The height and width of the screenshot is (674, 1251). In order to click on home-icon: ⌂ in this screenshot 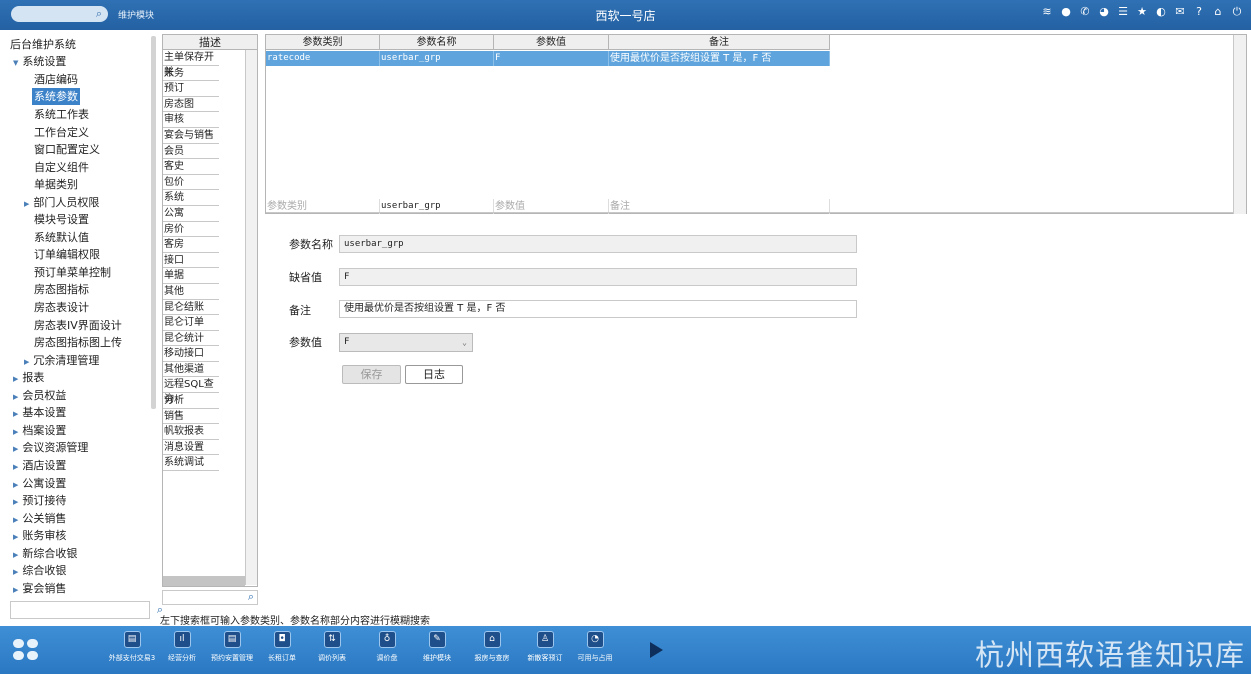, I will do `click(1218, 12)`.